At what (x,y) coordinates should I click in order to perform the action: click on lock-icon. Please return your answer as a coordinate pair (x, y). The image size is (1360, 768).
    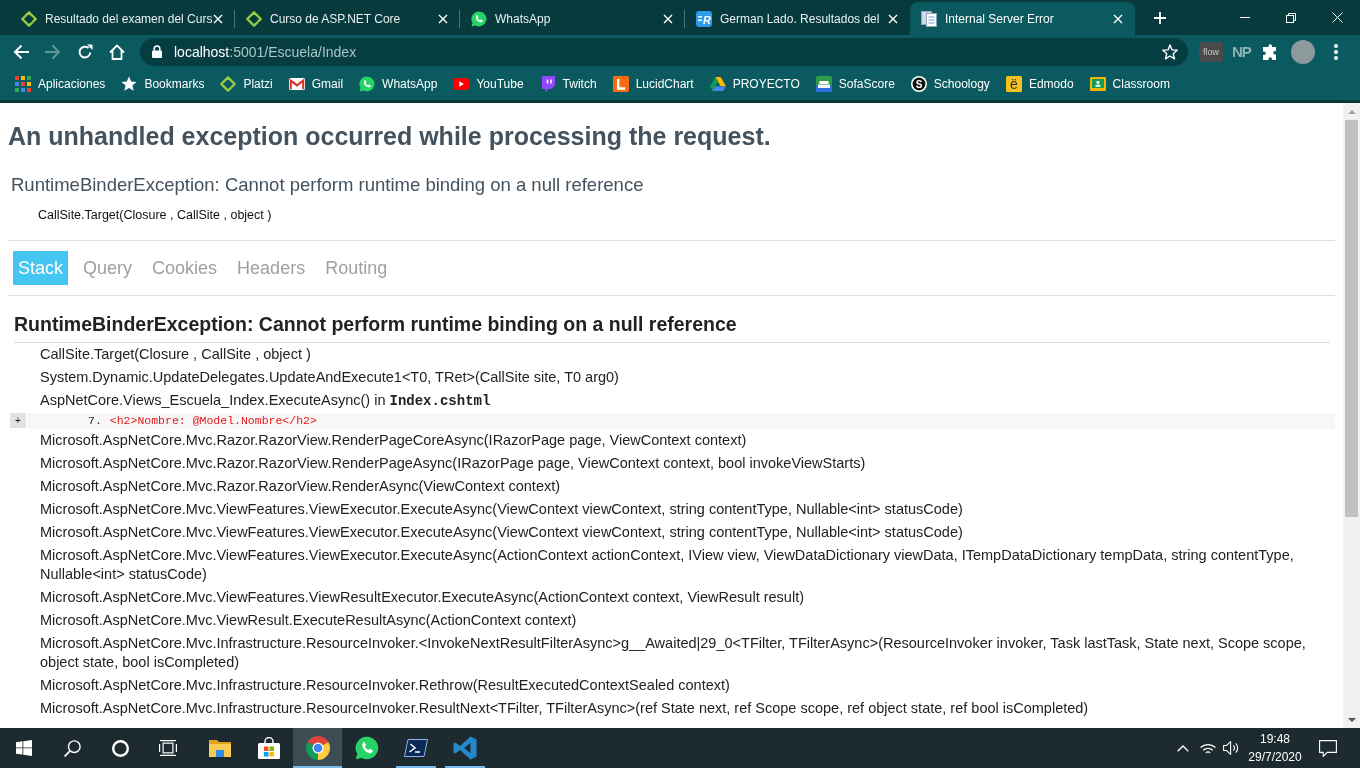
    Looking at the image, I should click on (157, 51).